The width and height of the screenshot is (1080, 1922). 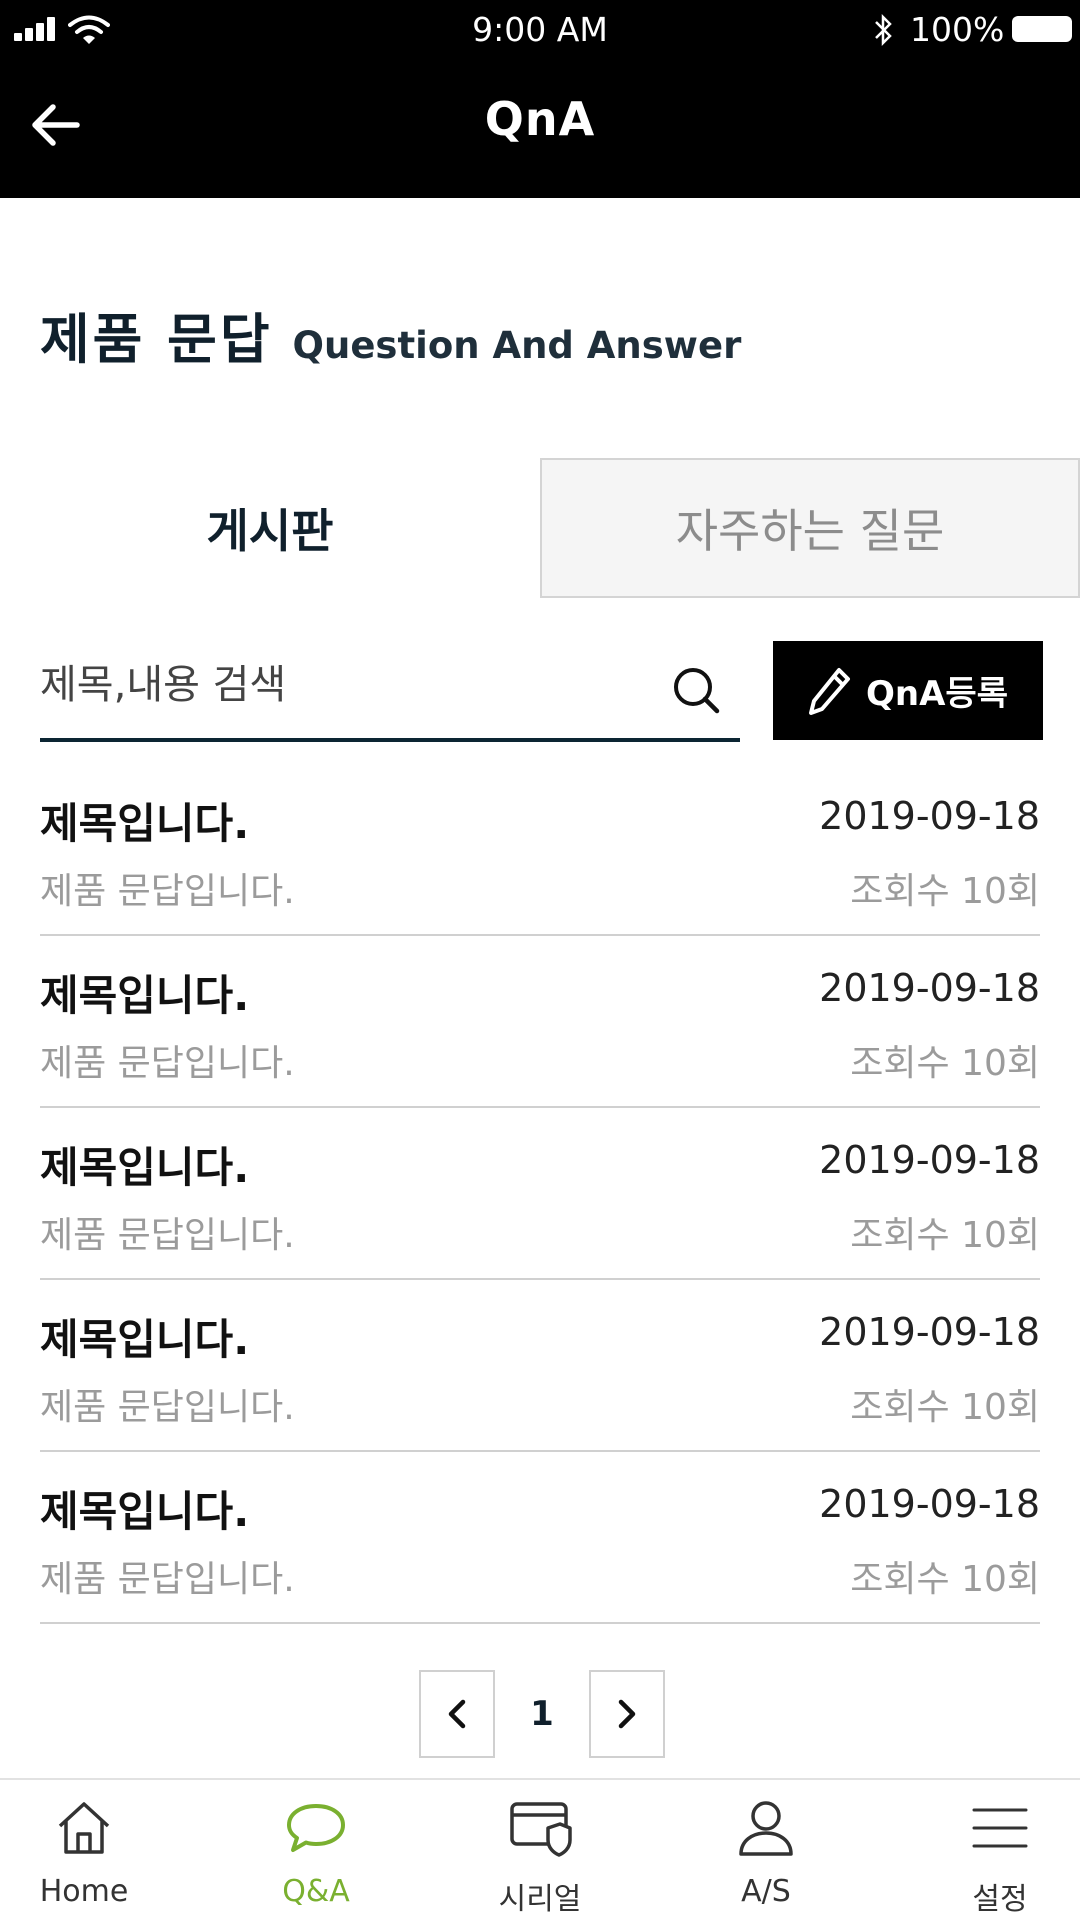 I want to click on user-icon, so click(x=766, y=1828).